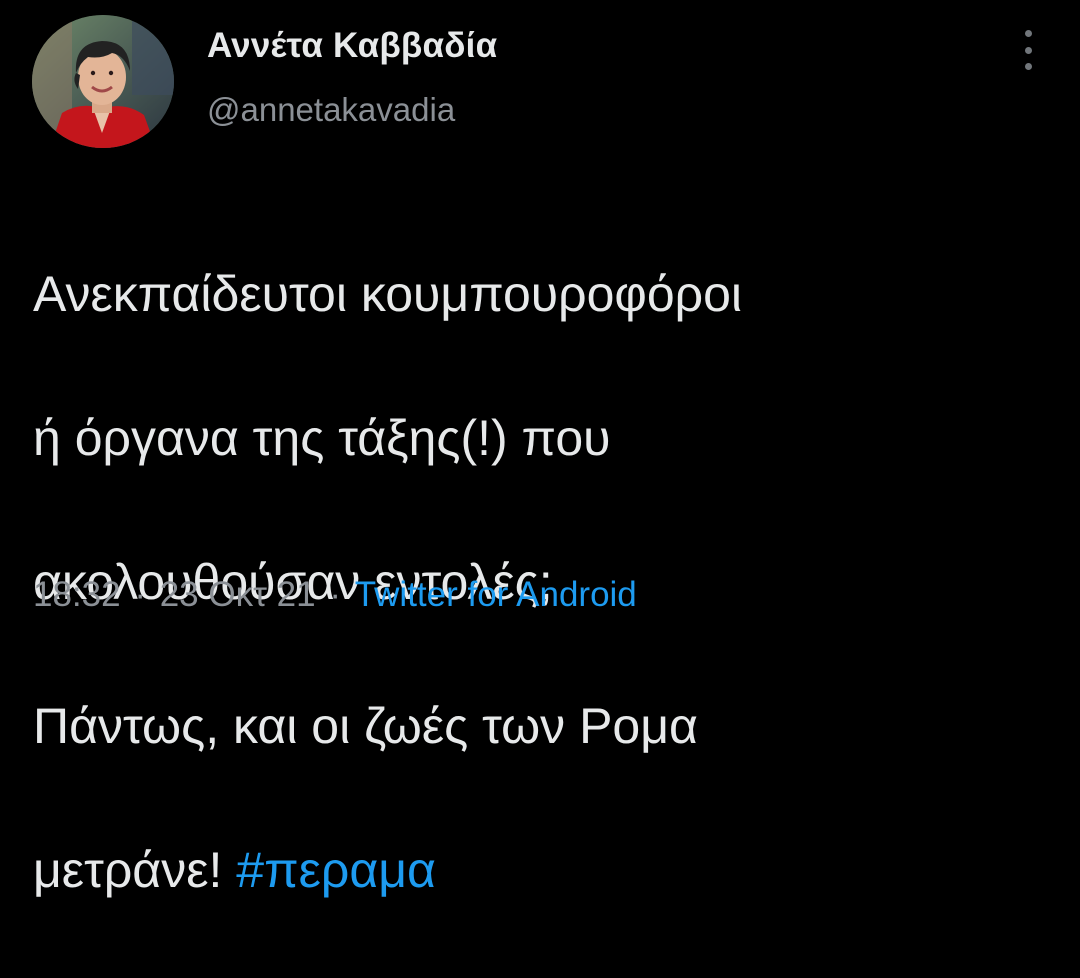 The image size is (1080, 978). What do you see at coordinates (365, 726) in the screenshot?
I see `tweet-line: Πάντως, και οι ζωές των Ρομα` at bounding box center [365, 726].